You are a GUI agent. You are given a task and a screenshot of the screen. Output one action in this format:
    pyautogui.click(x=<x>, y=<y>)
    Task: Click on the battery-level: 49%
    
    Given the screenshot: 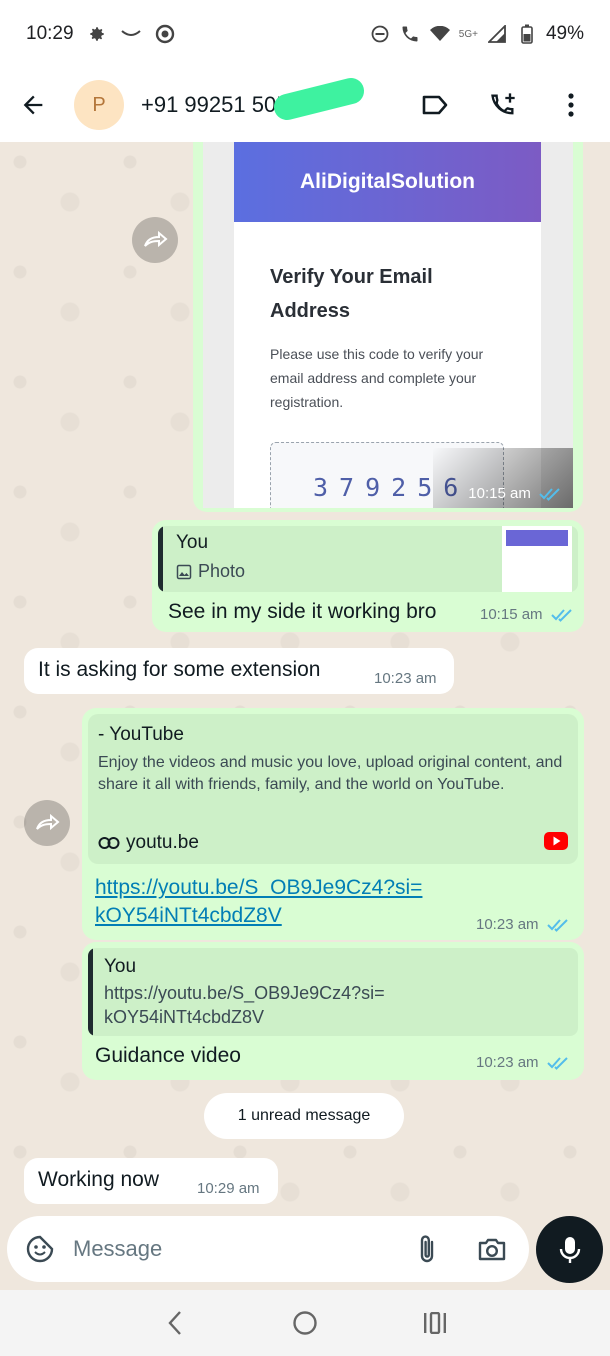 What is the action you would take?
    pyautogui.click(x=564, y=33)
    